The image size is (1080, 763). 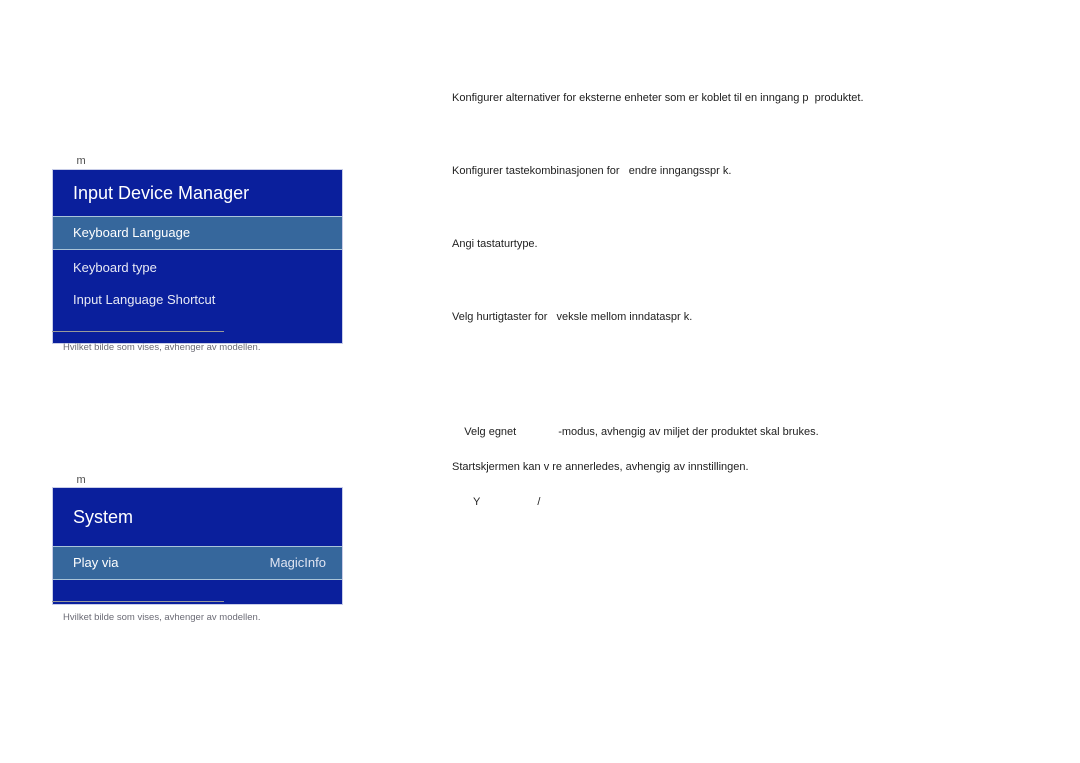 I want to click on panel-row-list: Play via MagicInfo, so click(x=197, y=575).